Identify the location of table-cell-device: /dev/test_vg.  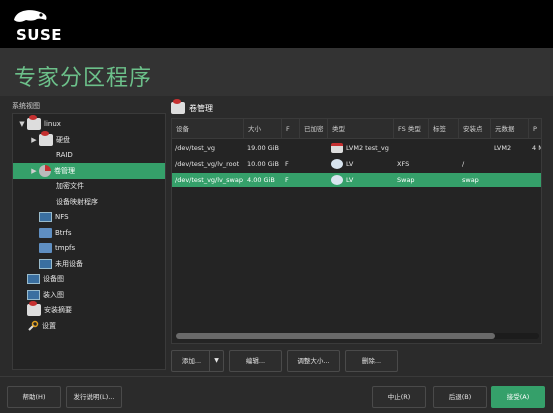
(208, 148).